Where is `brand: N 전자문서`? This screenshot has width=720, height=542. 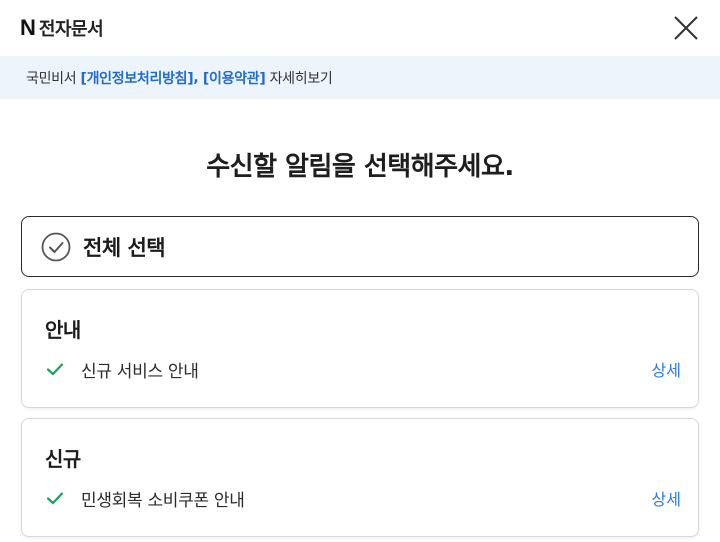 brand: N 전자문서 is located at coordinates (62, 28).